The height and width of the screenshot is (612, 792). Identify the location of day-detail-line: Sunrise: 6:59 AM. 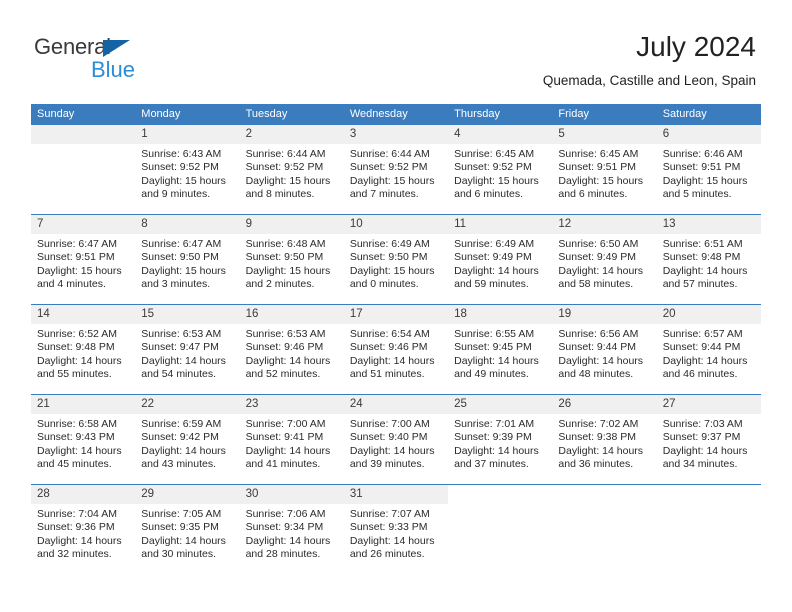
(181, 424).